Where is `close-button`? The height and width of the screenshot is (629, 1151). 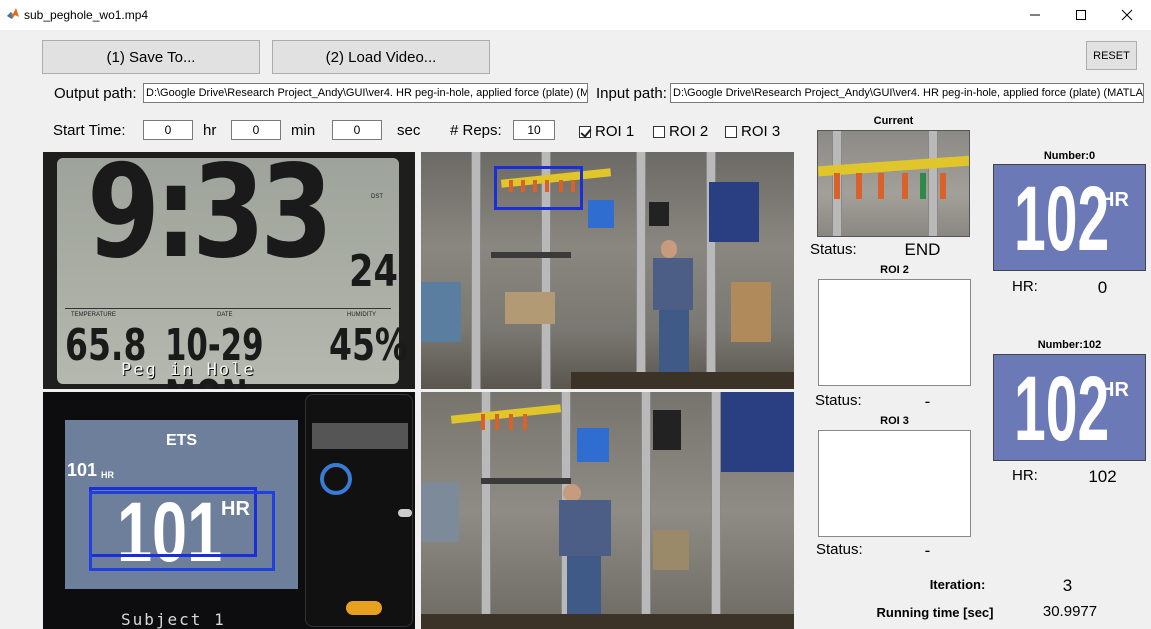 close-button is located at coordinates (1127, 15).